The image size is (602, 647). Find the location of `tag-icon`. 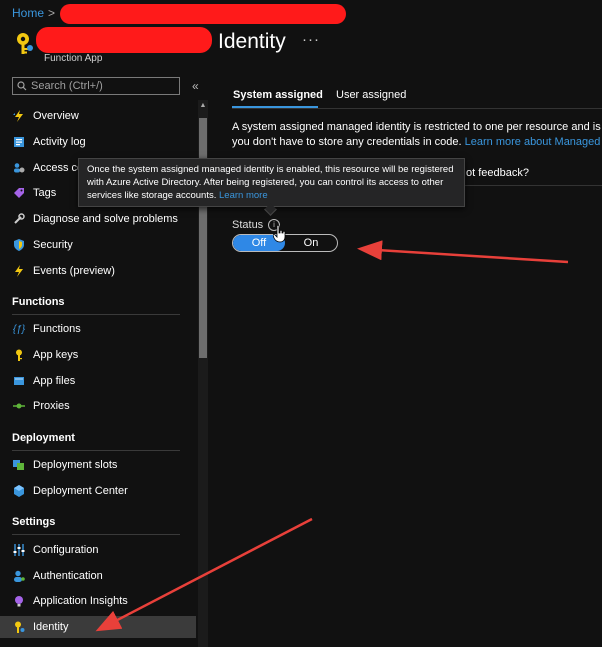

tag-icon is located at coordinates (19, 193).